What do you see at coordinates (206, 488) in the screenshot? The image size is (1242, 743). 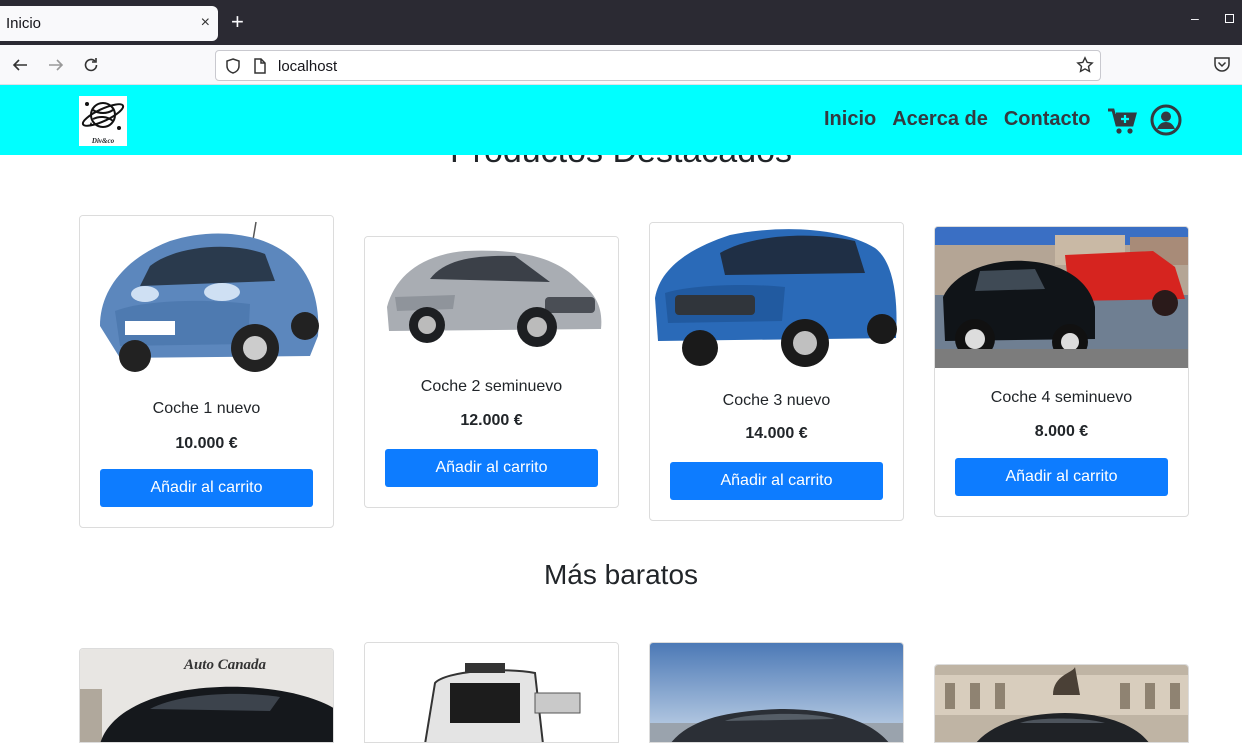 I see `add-to-cart-button-1: Añadir al carrito` at bounding box center [206, 488].